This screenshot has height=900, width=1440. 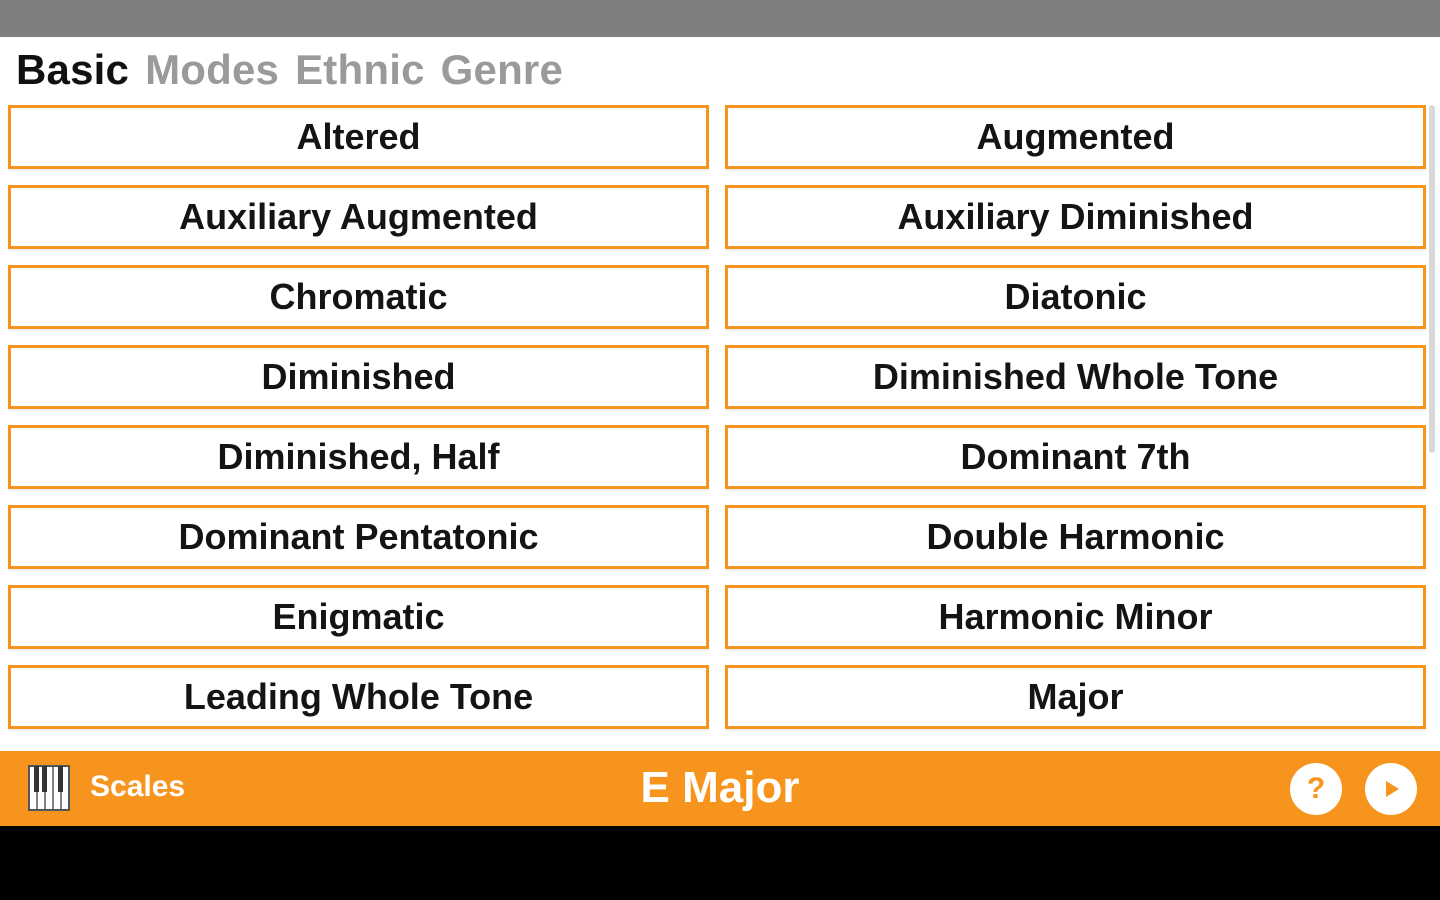 I want to click on scale-button-dominant-pentatonic: Dominant Pentatonic, so click(x=358, y=537).